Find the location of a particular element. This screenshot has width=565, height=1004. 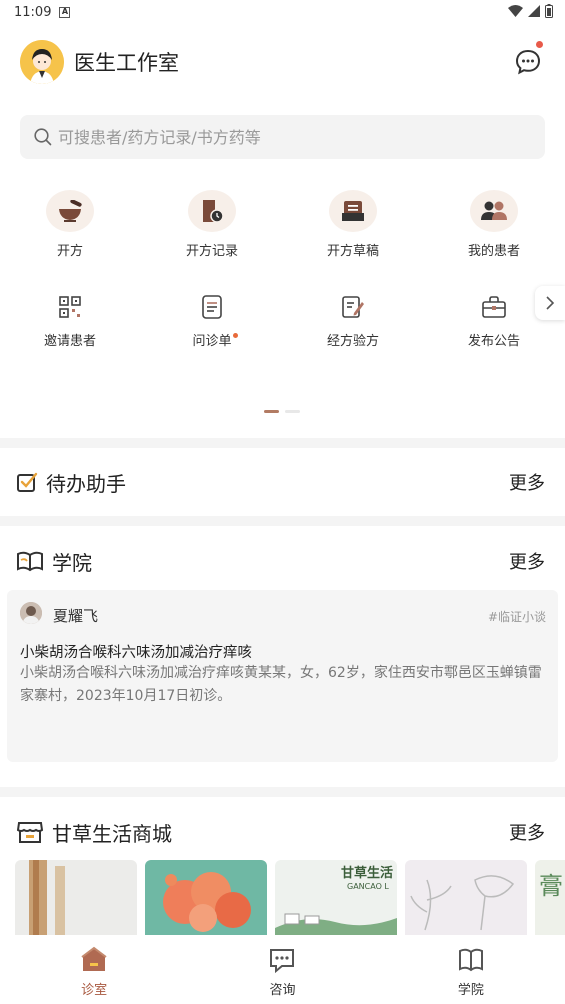

battery-icon is located at coordinates (549, 11).